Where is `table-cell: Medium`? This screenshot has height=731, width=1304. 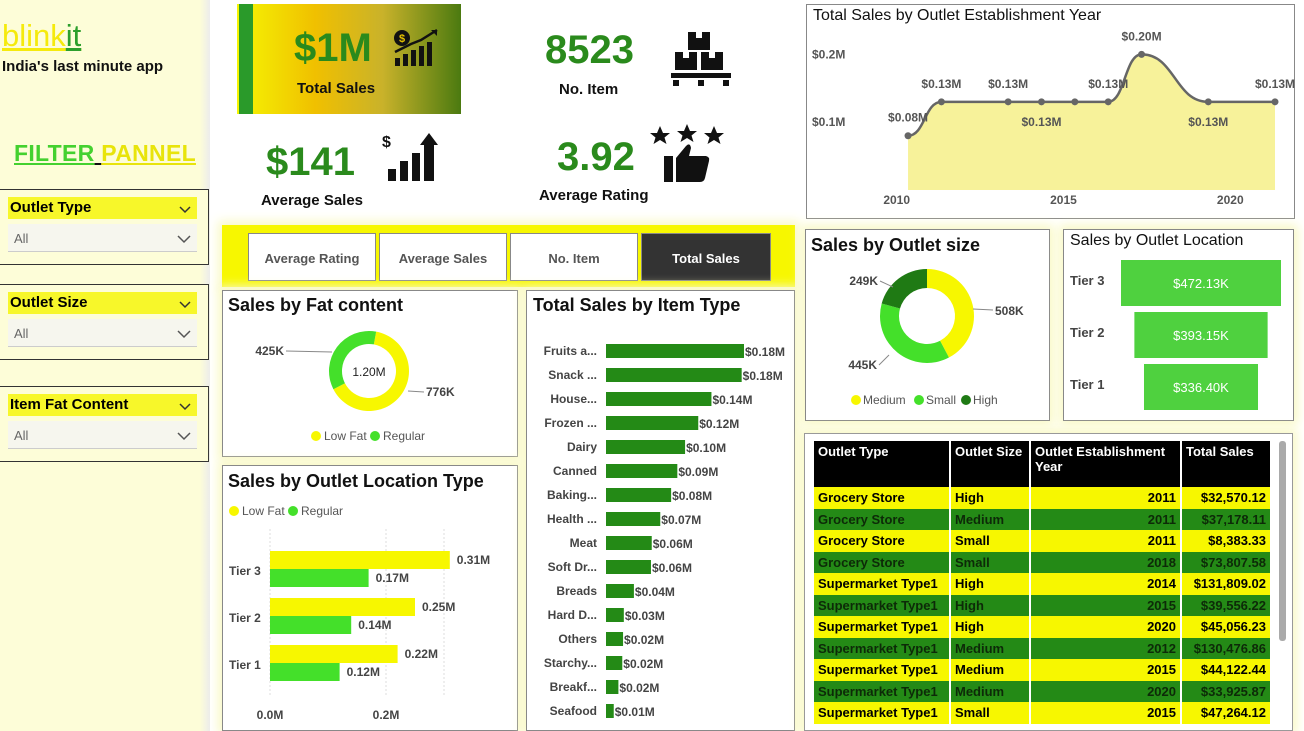 table-cell: Medium is located at coordinates (990, 519).